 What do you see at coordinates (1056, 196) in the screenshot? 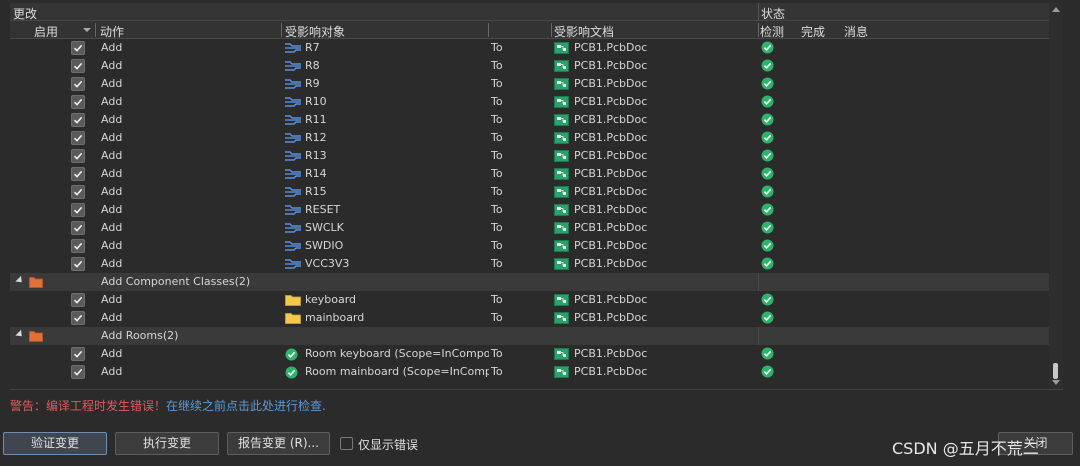
I see `vertical-scrollbar` at bounding box center [1056, 196].